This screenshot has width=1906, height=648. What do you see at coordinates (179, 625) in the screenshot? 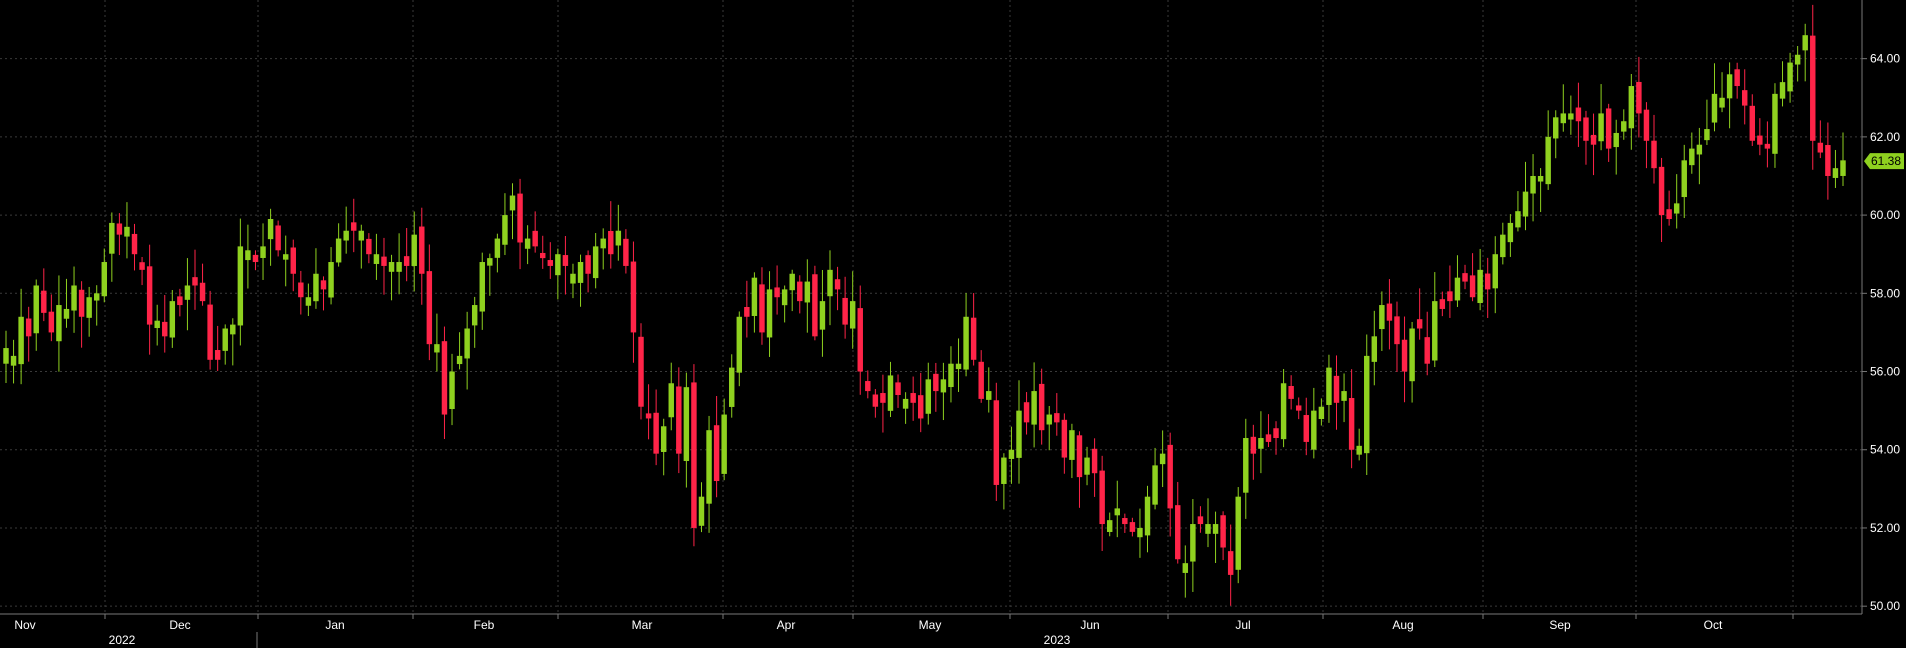
I see `x-tick-label: Dec` at bounding box center [179, 625].